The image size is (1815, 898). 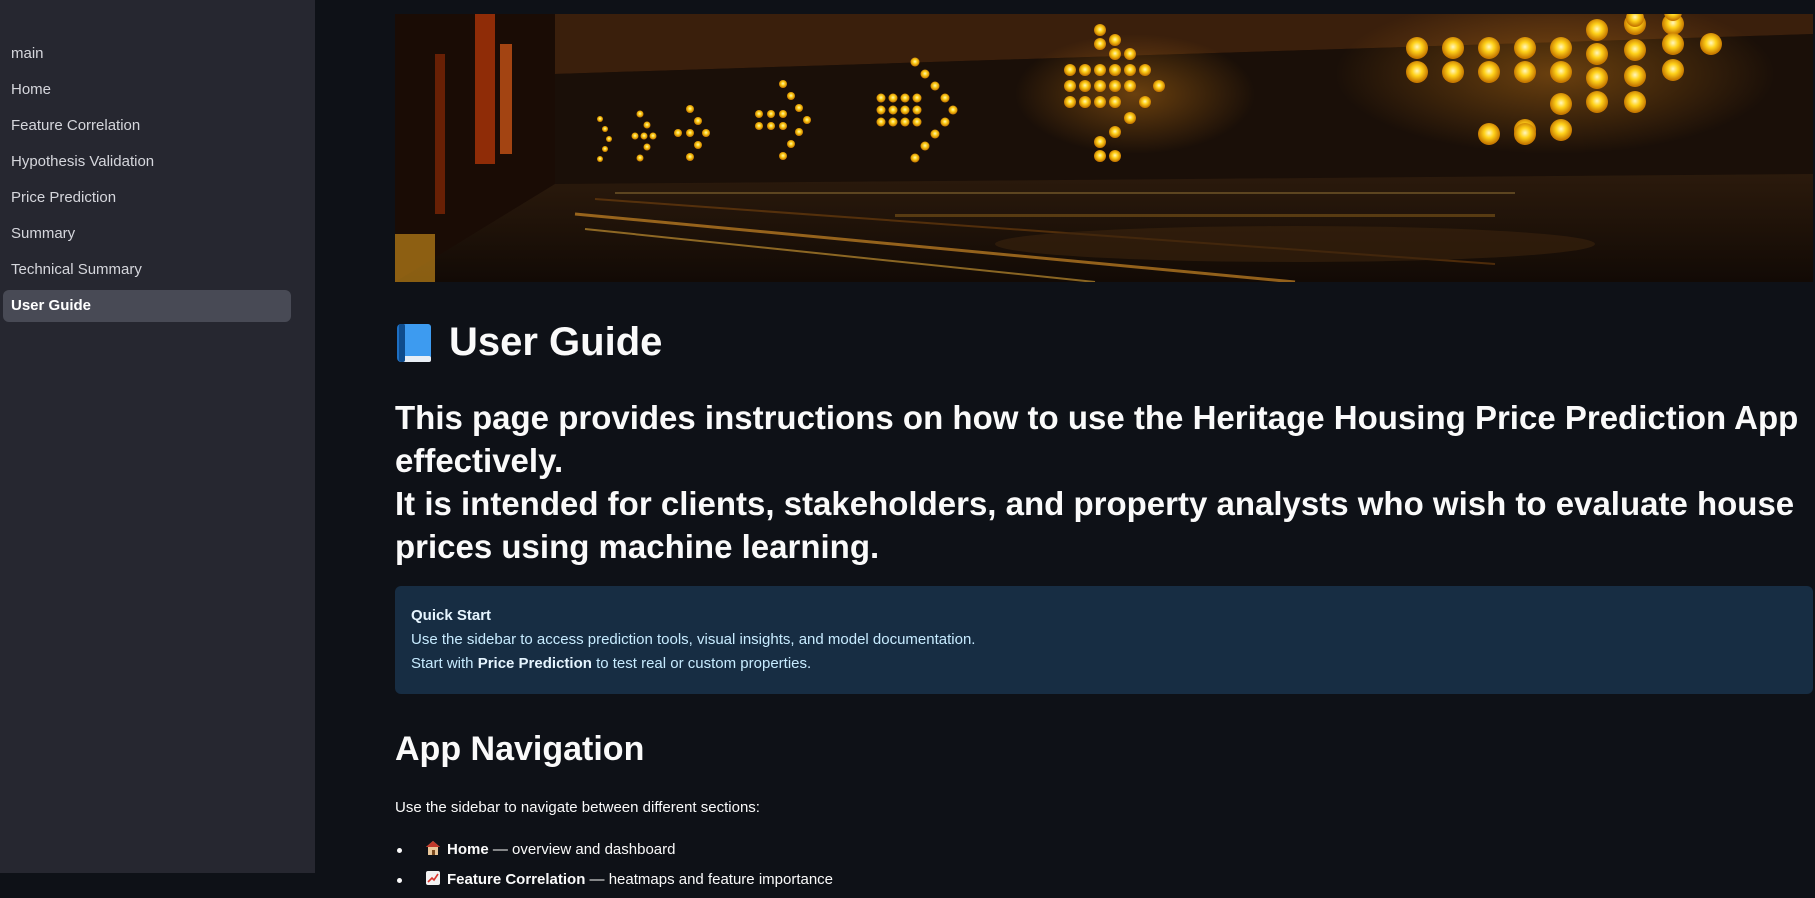 What do you see at coordinates (433, 848) in the screenshot?
I see `house-icon` at bounding box center [433, 848].